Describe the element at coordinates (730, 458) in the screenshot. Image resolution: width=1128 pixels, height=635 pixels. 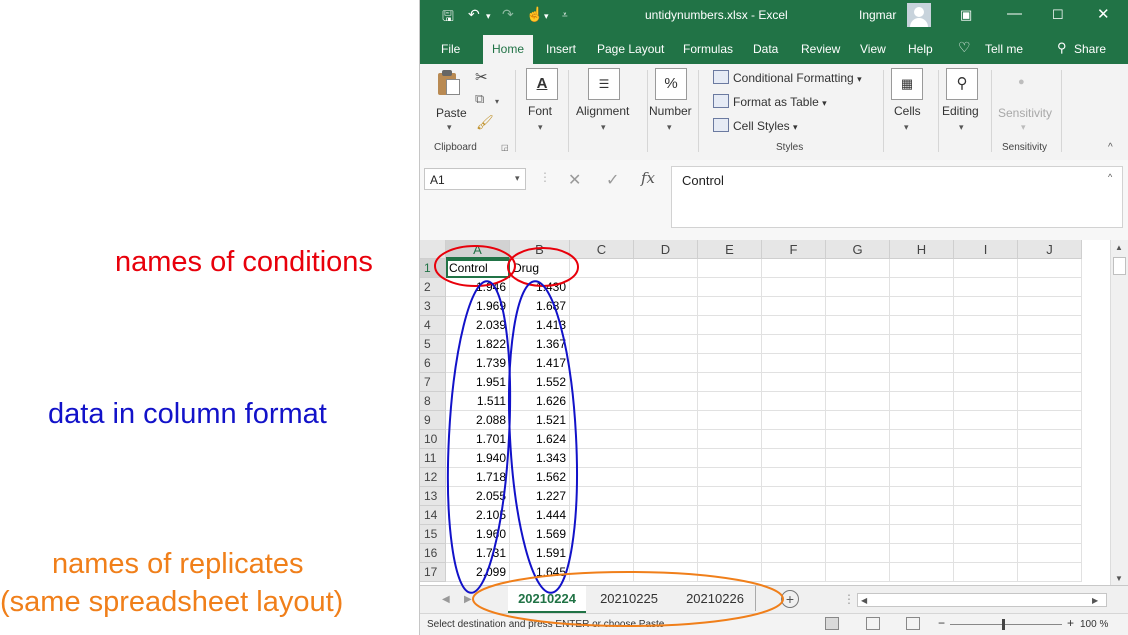
I see `cell-e11` at that location.